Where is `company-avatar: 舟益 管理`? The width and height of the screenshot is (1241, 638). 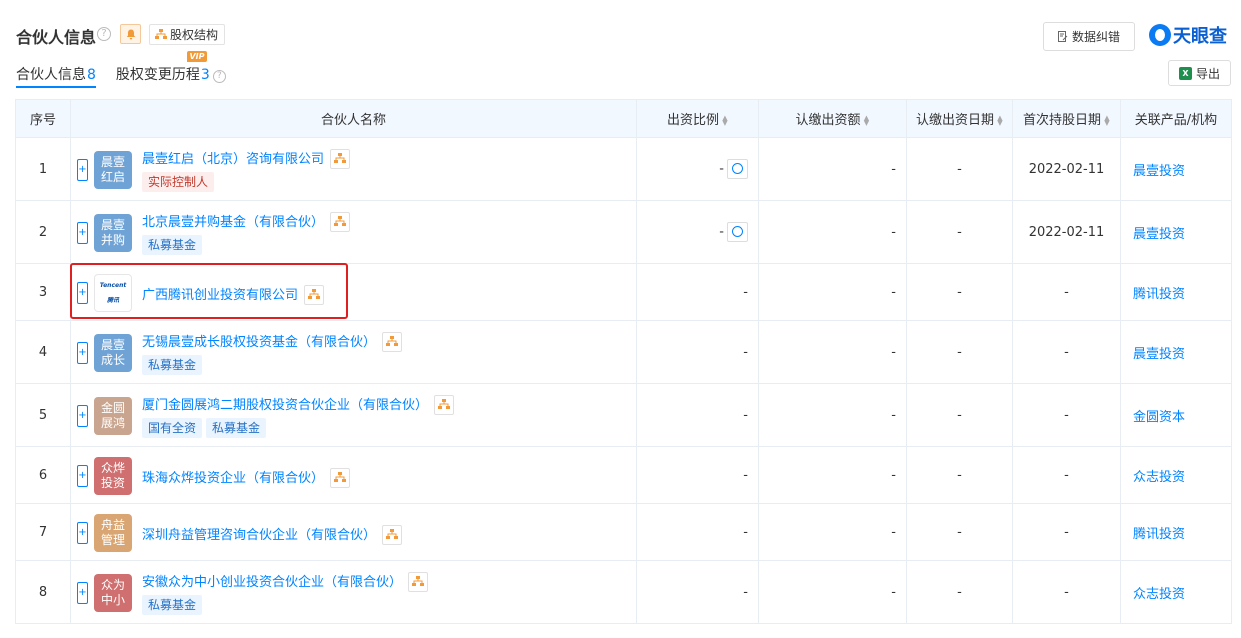 company-avatar: 舟益 管理 is located at coordinates (113, 532).